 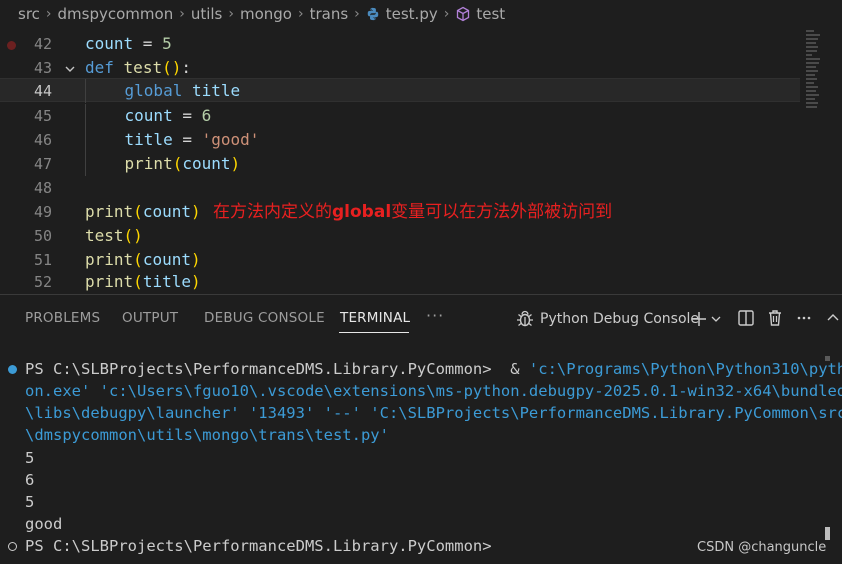 What do you see at coordinates (138, 67) in the screenshot?
I see `code-text: def test():` at bounding box center [138, 67].